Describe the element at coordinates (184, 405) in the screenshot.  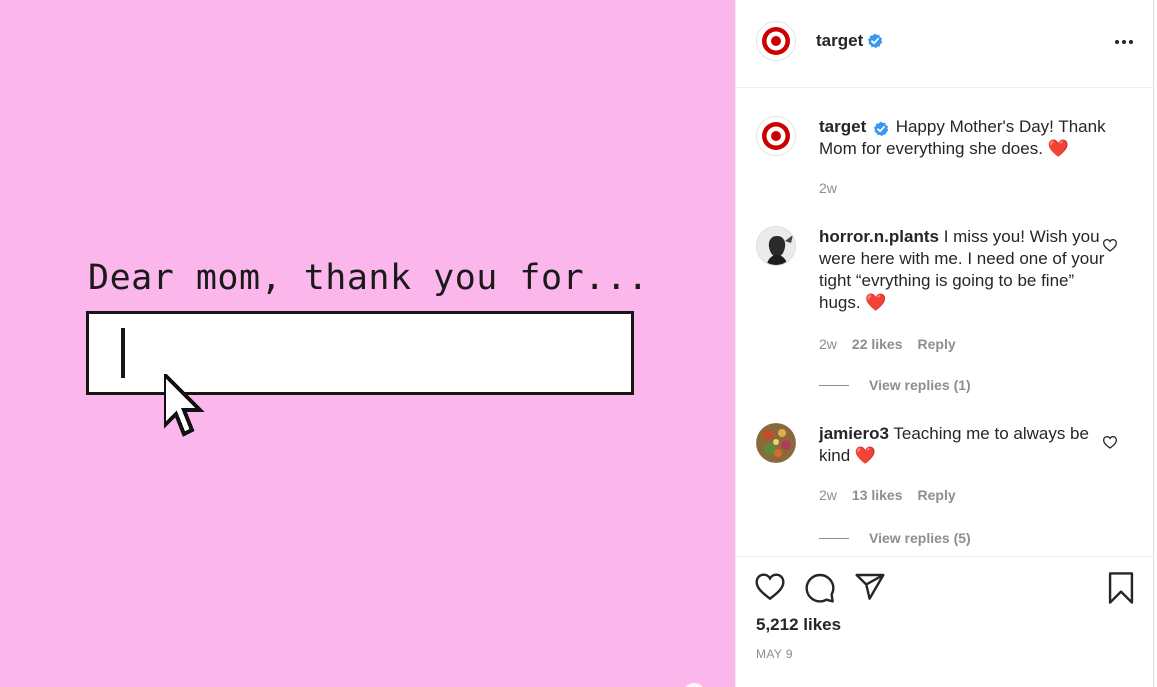
I see `pixel-cursor-icon` at that location.